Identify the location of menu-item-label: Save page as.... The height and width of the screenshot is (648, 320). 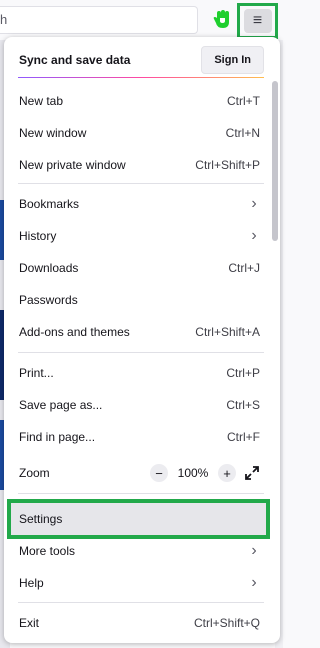
(61, 405).